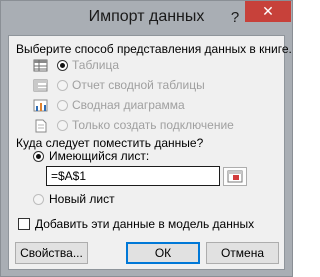 The width and height of the screenshot is (320, 277). What do you see at coordinates (96, 65) in the screenshot?
I see `option-table-label: Таблица` at bounding box center [96, 65].